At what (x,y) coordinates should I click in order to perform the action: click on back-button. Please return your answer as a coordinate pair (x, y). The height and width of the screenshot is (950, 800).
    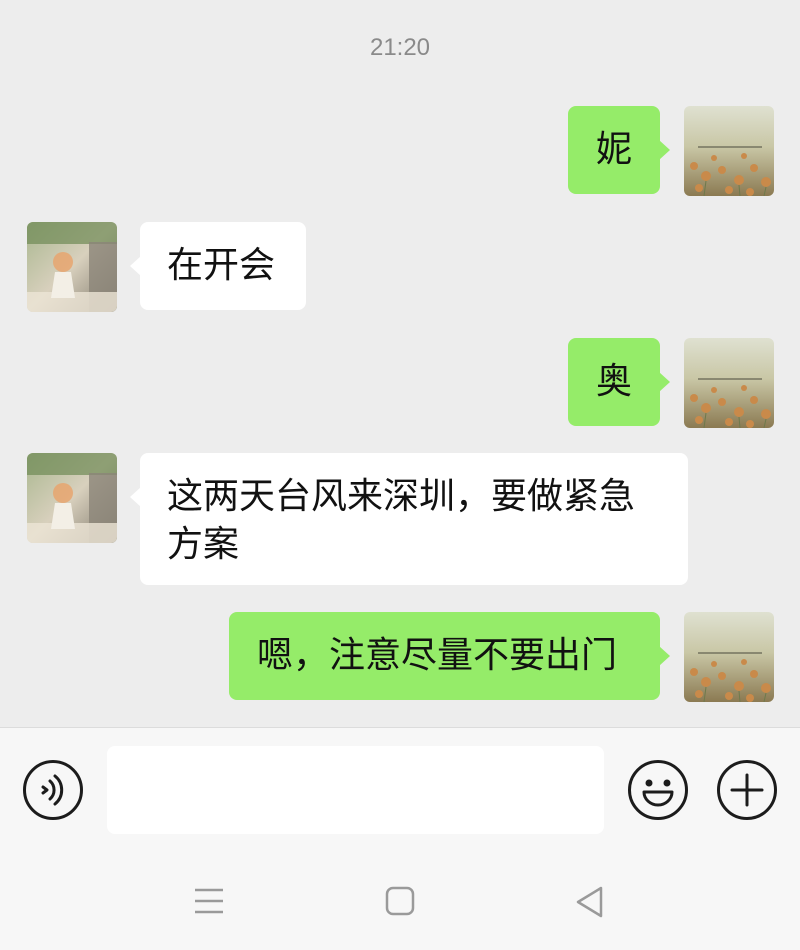
    Looking at the image, I should click on (589, 904).